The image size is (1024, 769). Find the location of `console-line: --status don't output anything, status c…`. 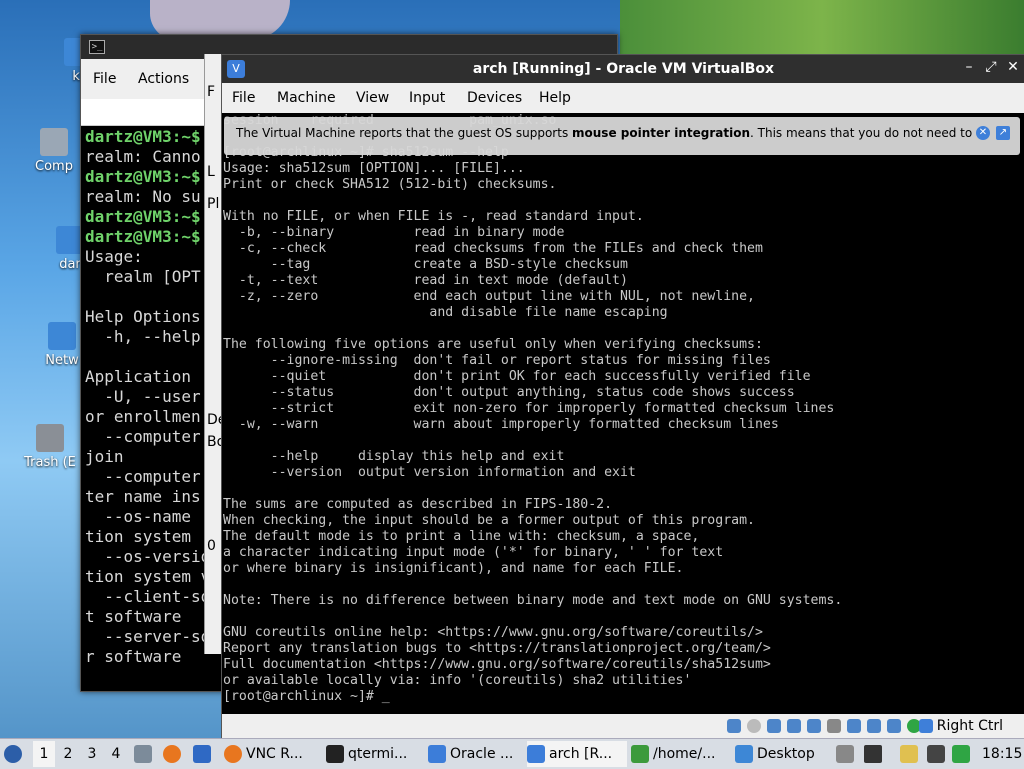

console-line: --status don't output anything, status c… is located at coordinates (509, 392).